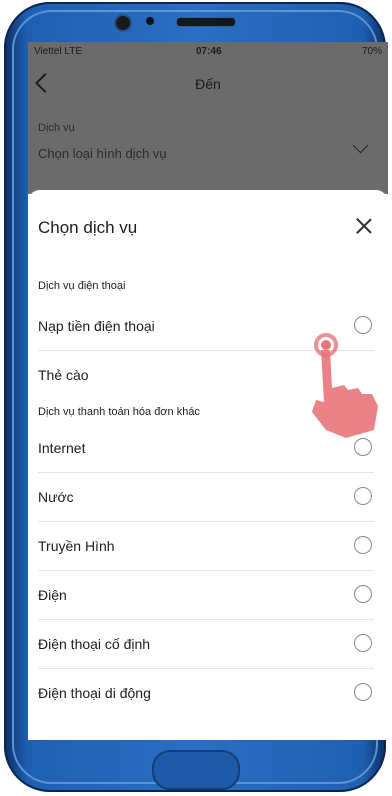 Image resolution: width=392 pixels, height=796 pixels. What do you see at coordinates (371, 51) in the screenshot?
I see `battery-text: 70%` at bounding box center [371, 51].